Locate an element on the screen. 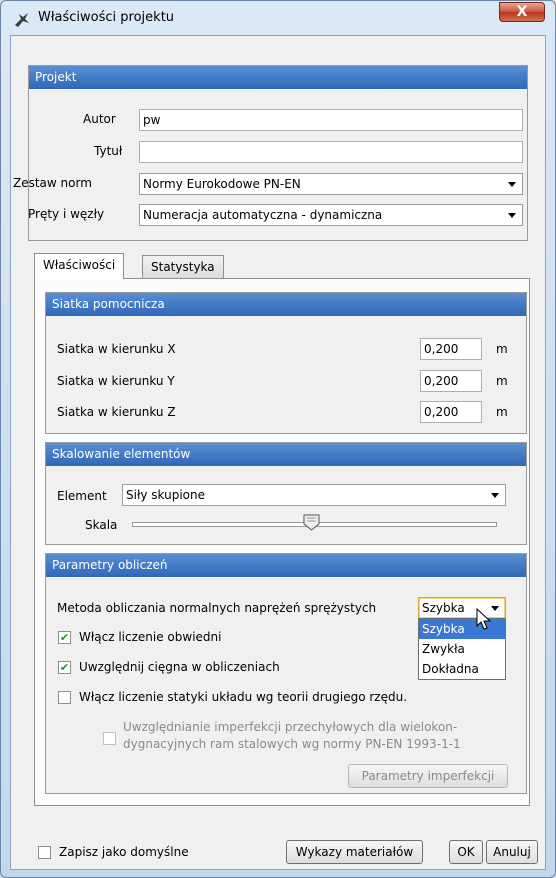 The width and height of the screenshot is (556, 878). title-bar: Właściwości projektu X is located at coordinates (278, 18).